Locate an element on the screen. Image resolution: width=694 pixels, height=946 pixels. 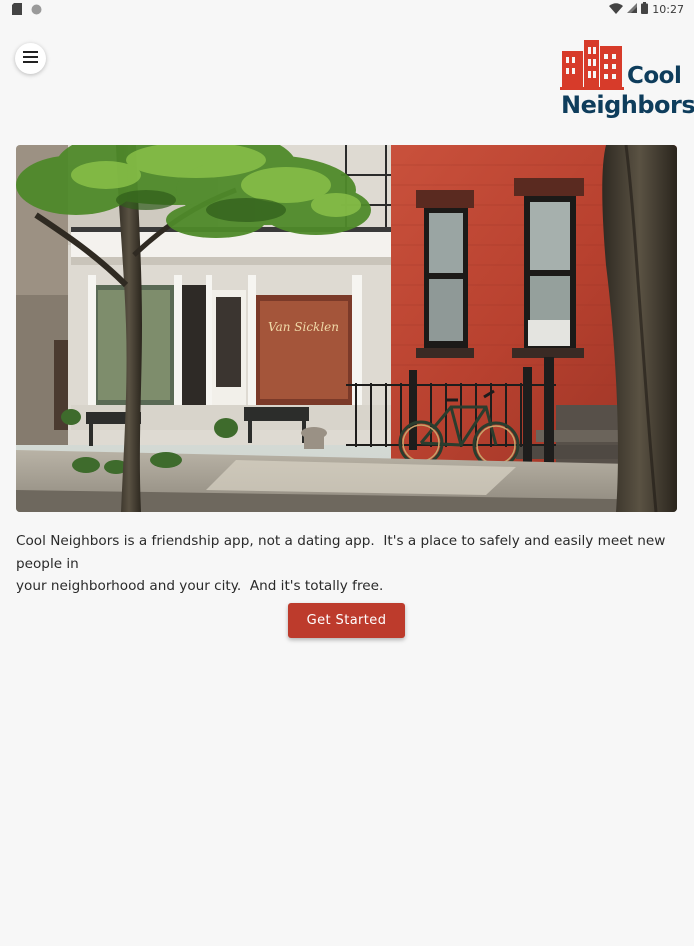
status-bar: 10:27 is located at coordinates (347, 9).